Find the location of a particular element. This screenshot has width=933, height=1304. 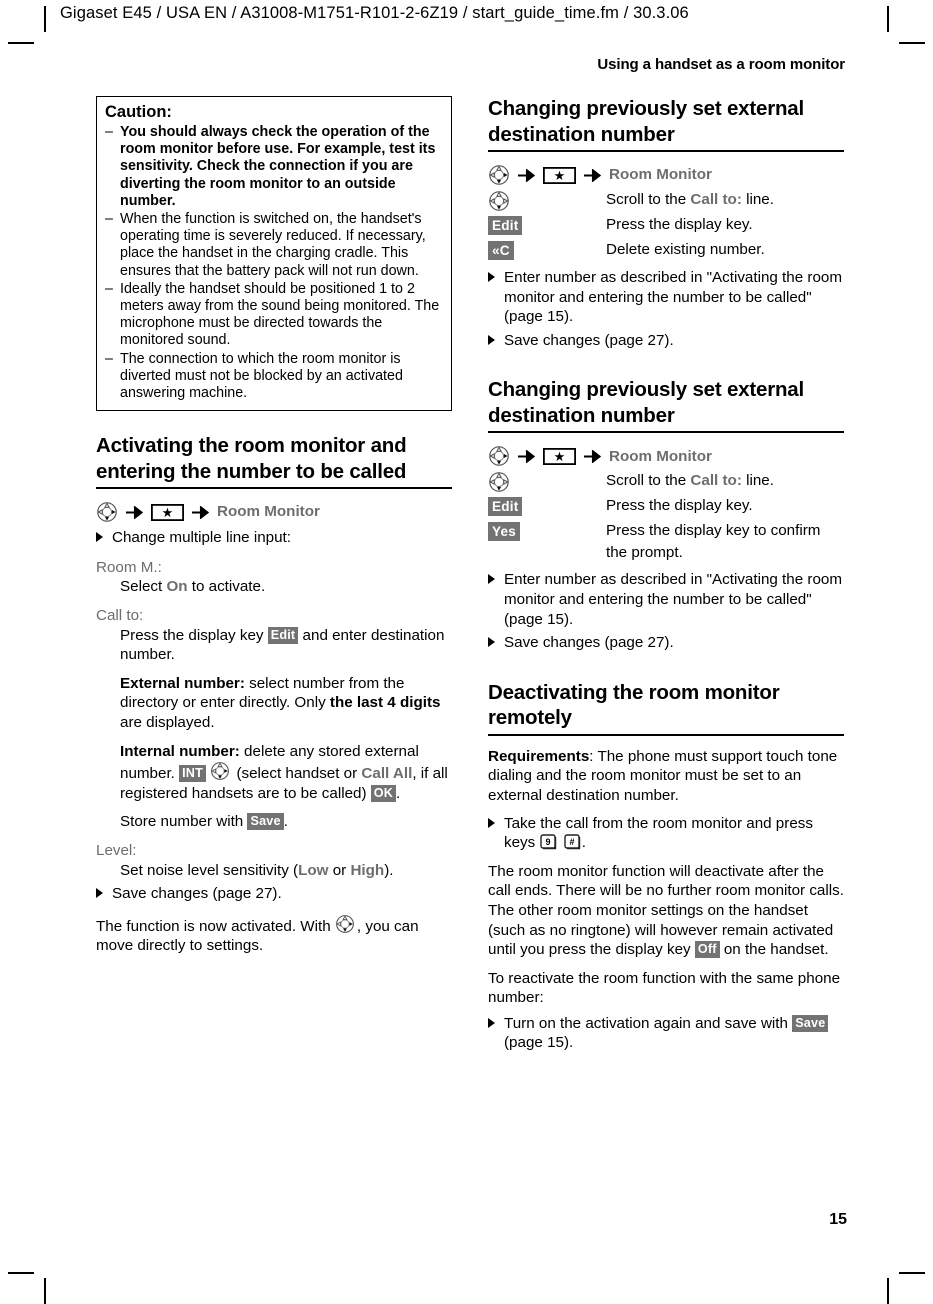

step-row: Edit Press the display key. is located at coordinates (666, 225).